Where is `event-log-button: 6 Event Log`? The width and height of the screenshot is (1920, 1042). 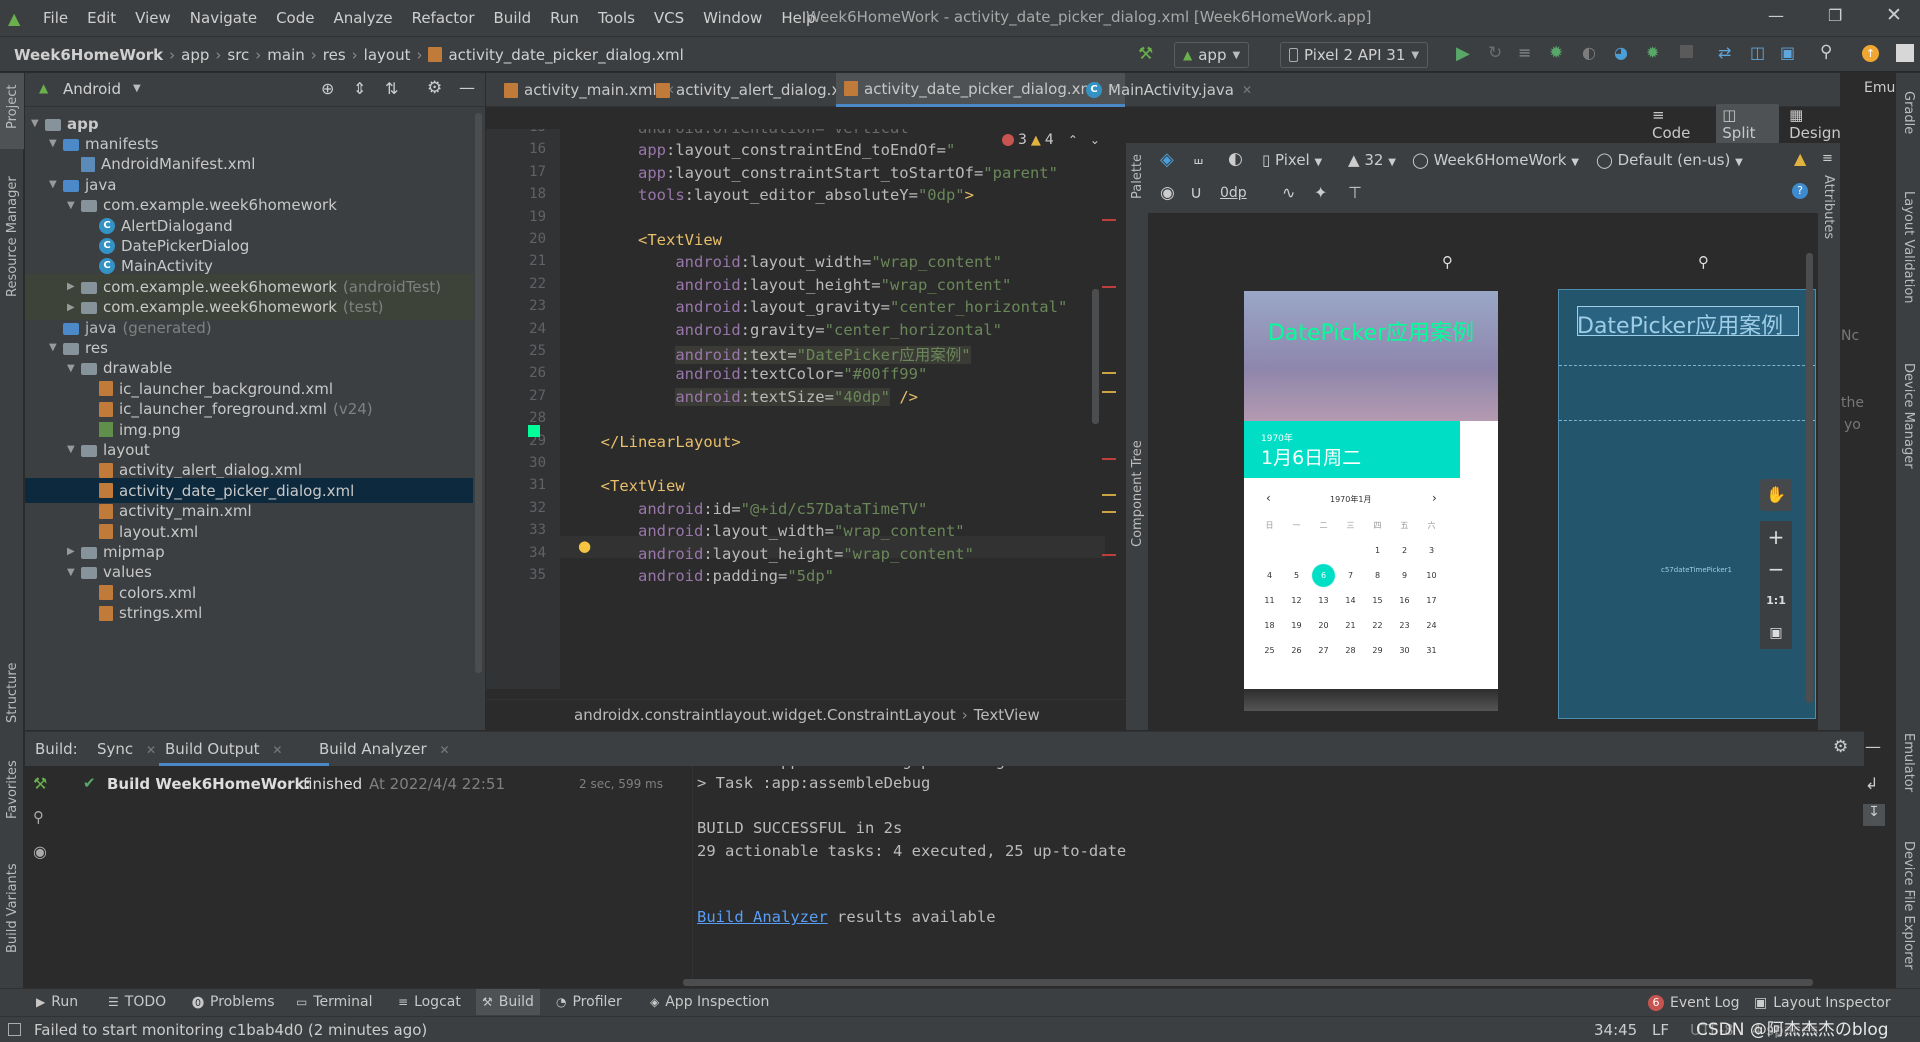
event-log-button: 6 Event Log is located at coordinates (1694, 1003).